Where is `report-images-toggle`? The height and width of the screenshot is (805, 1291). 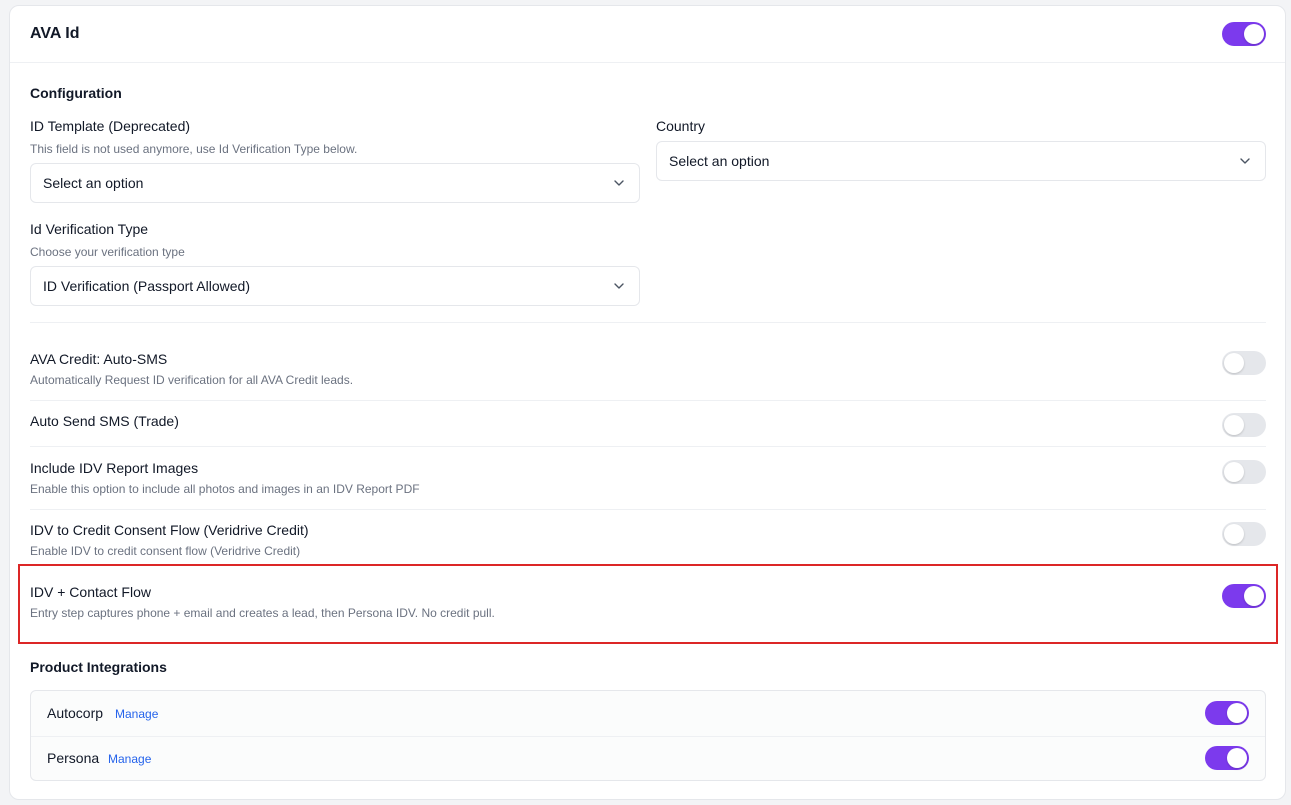
report-images-toggle is located at coordinates (1244, 472).